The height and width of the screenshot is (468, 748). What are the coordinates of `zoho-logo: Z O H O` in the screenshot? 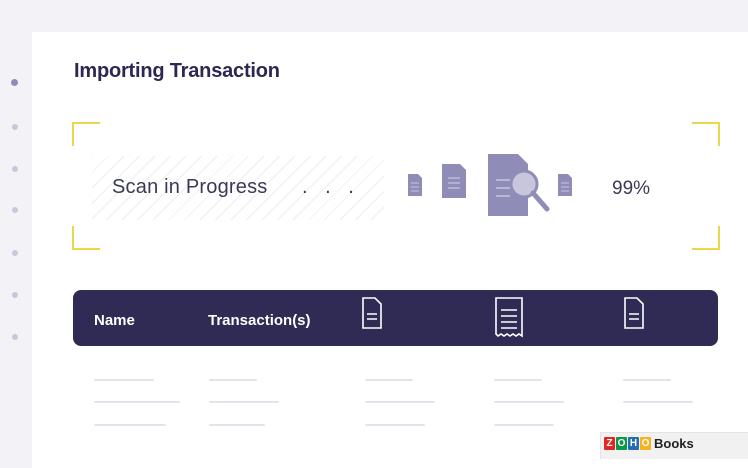 It's located at (627, 443).